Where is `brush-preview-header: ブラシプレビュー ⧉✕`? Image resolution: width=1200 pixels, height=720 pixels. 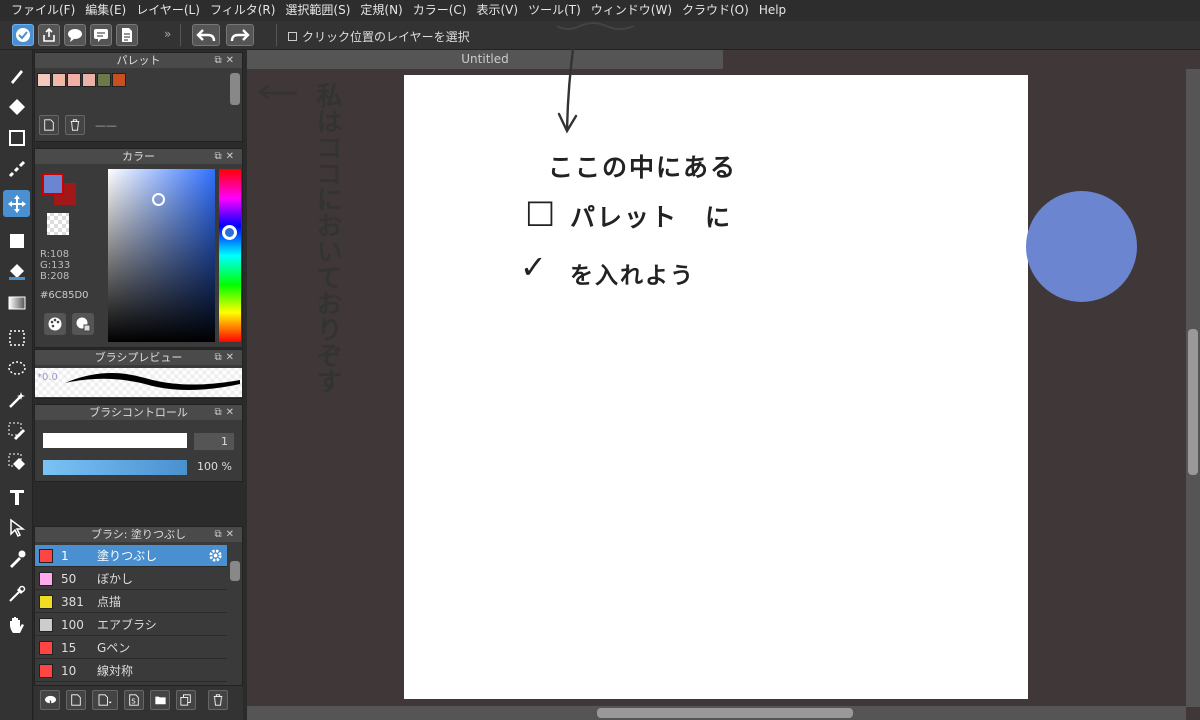
brush-preview-header: ブラシプレビュー ⧉✕ is located at coordinates (138, 357).